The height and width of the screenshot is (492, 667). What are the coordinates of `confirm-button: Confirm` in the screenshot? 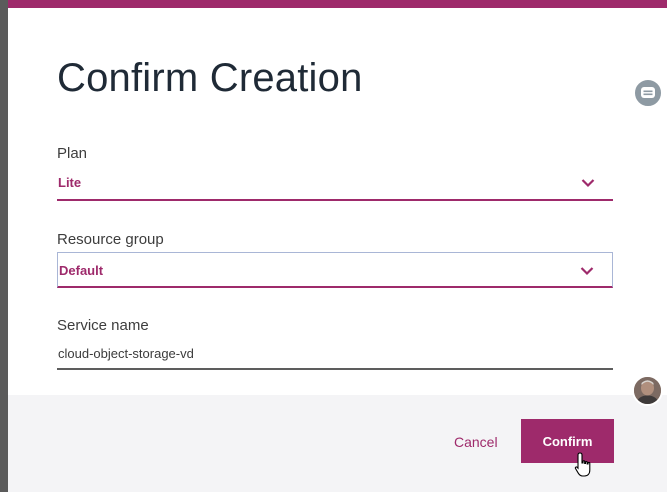 It's located at (567, 441).